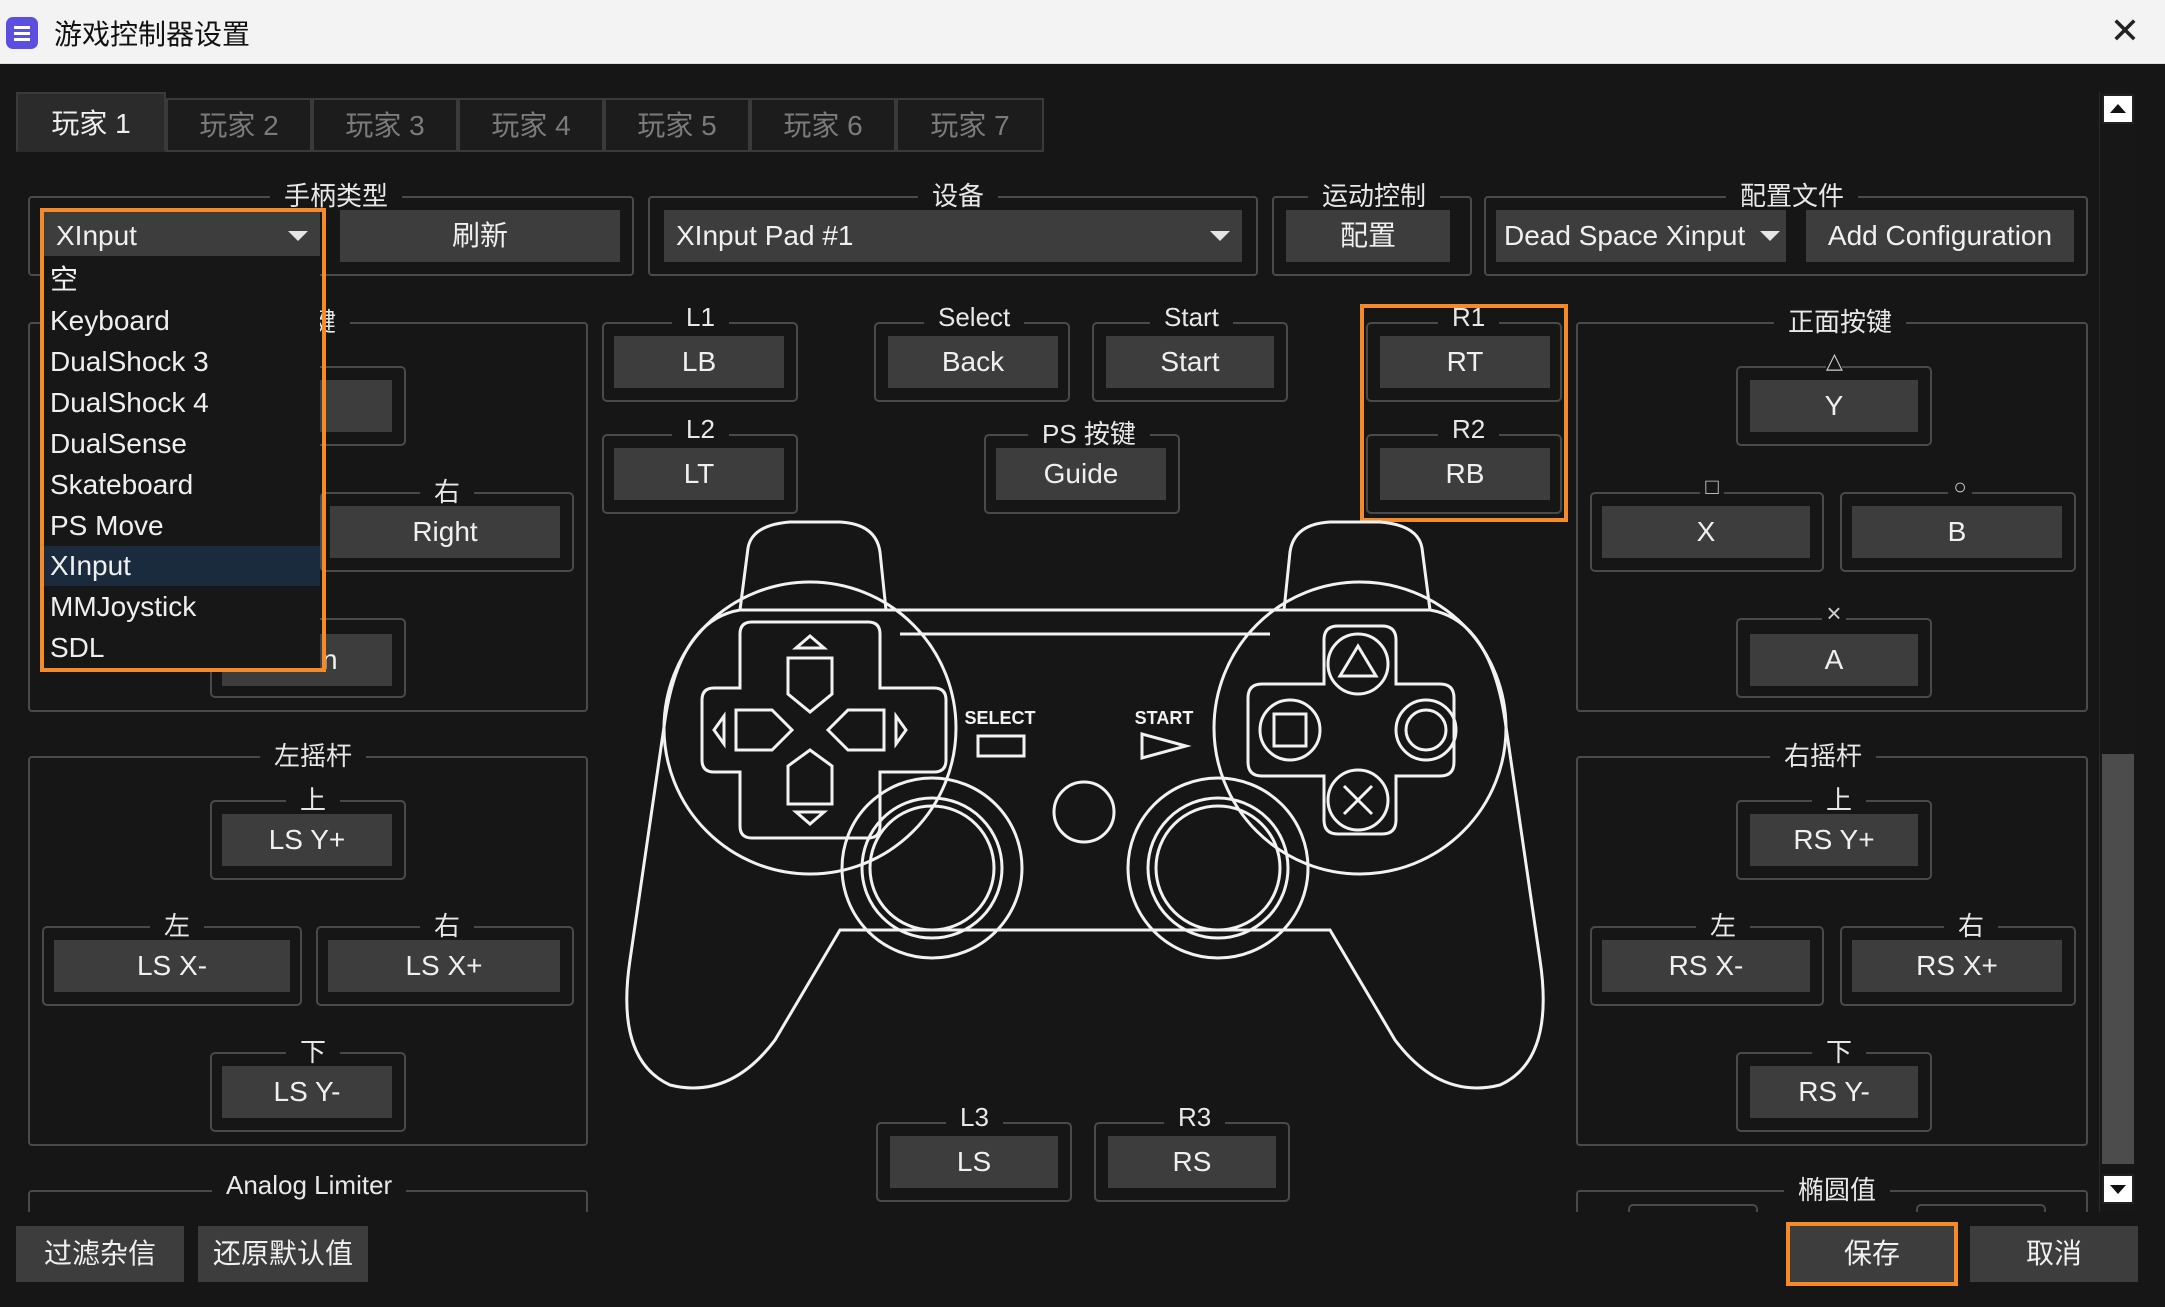 This screenshot has height=1307, width=2165. What do you see at coordinates (283, 1254) in the screenshot?
I see `restore-defaults-button: 还原默认值` at bounding box center [283, 1254].